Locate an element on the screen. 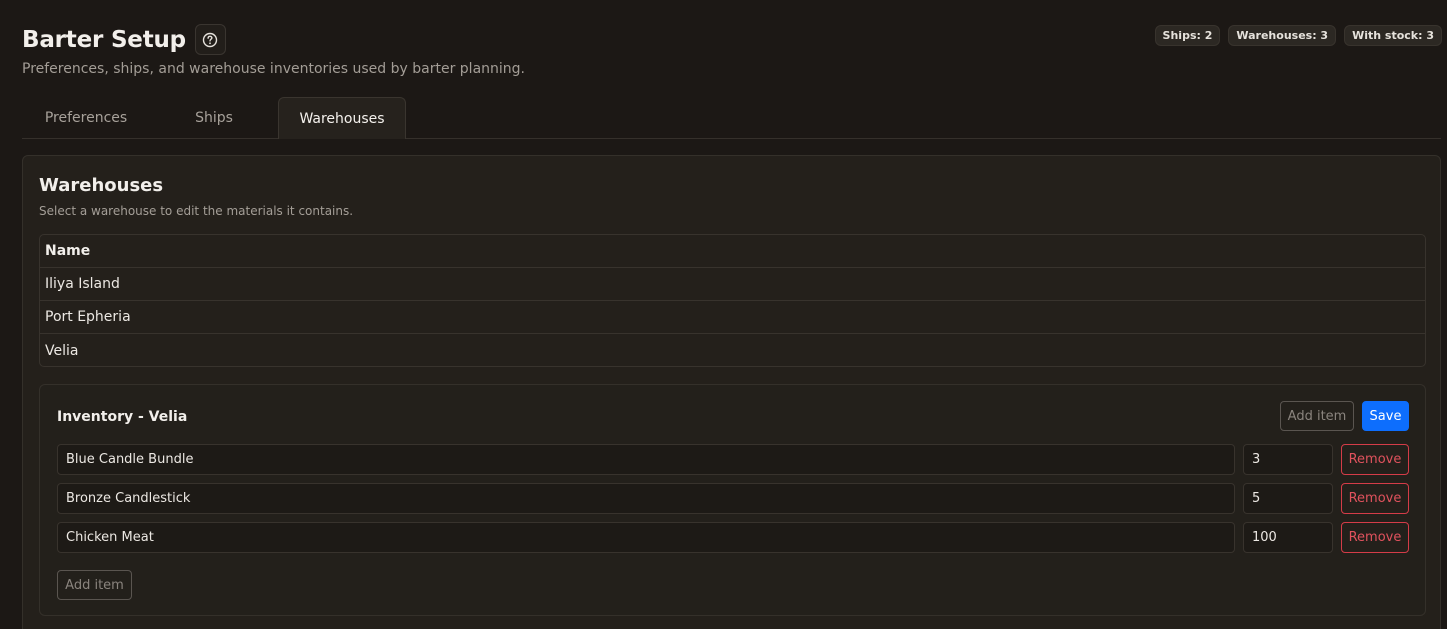  tab-ships: Ships is located at coordinates (214, 118).